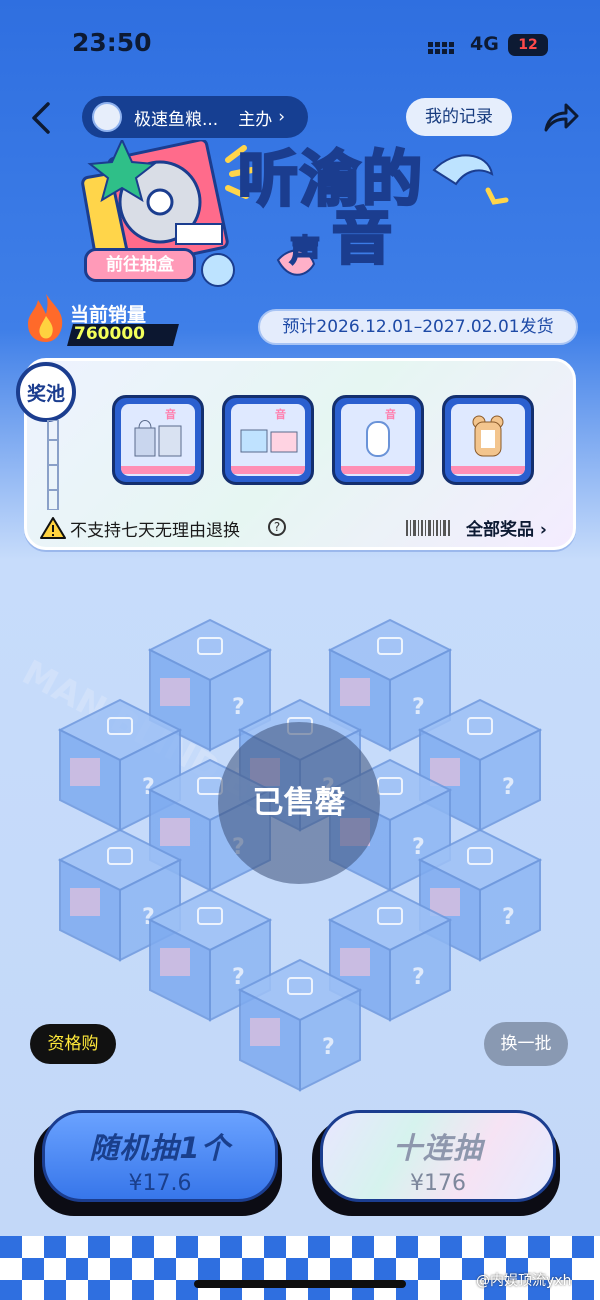  Describe the element at coordinates (484, 44) in the screenshot. I see `network-type: 4G` at that location.